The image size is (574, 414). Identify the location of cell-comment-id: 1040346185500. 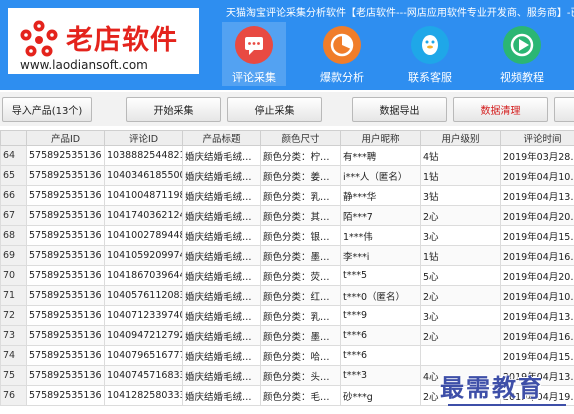
(143, 175).